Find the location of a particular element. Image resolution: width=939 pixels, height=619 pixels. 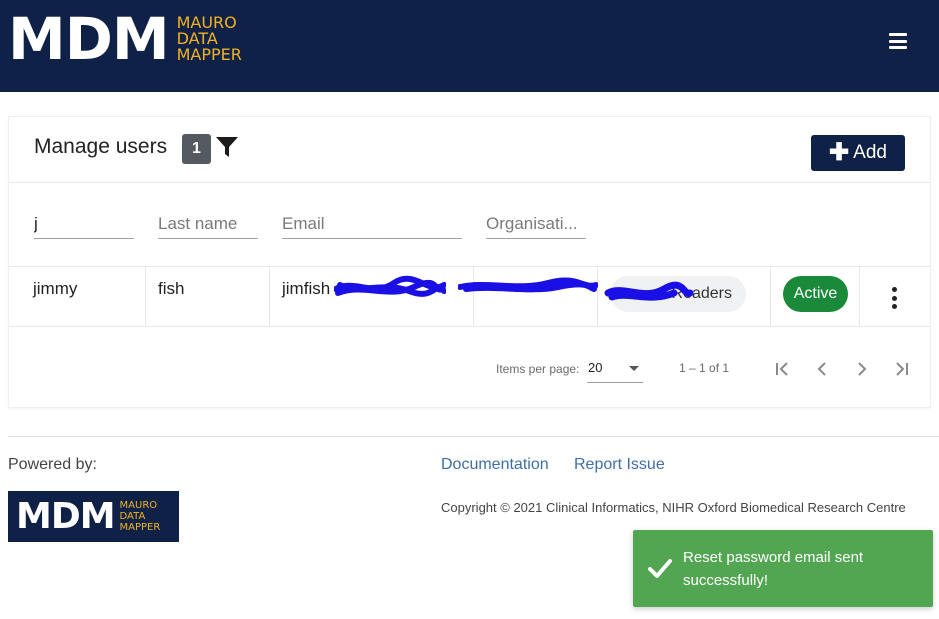

first-name-filter-input is located at coordinates (84, 224).